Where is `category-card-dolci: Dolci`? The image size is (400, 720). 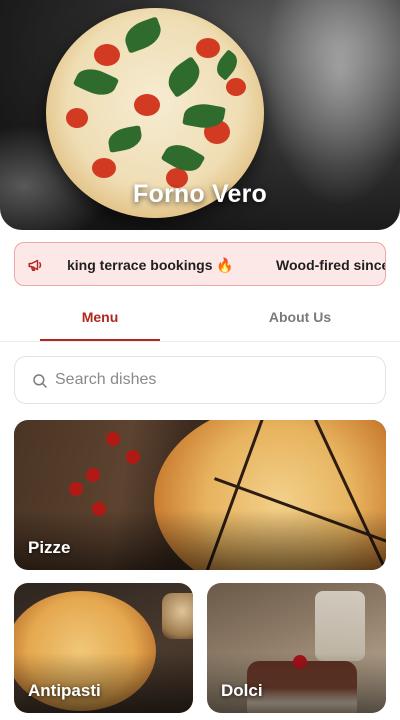
category-card-dolci: Dolci is located at coordinates (296, 648).